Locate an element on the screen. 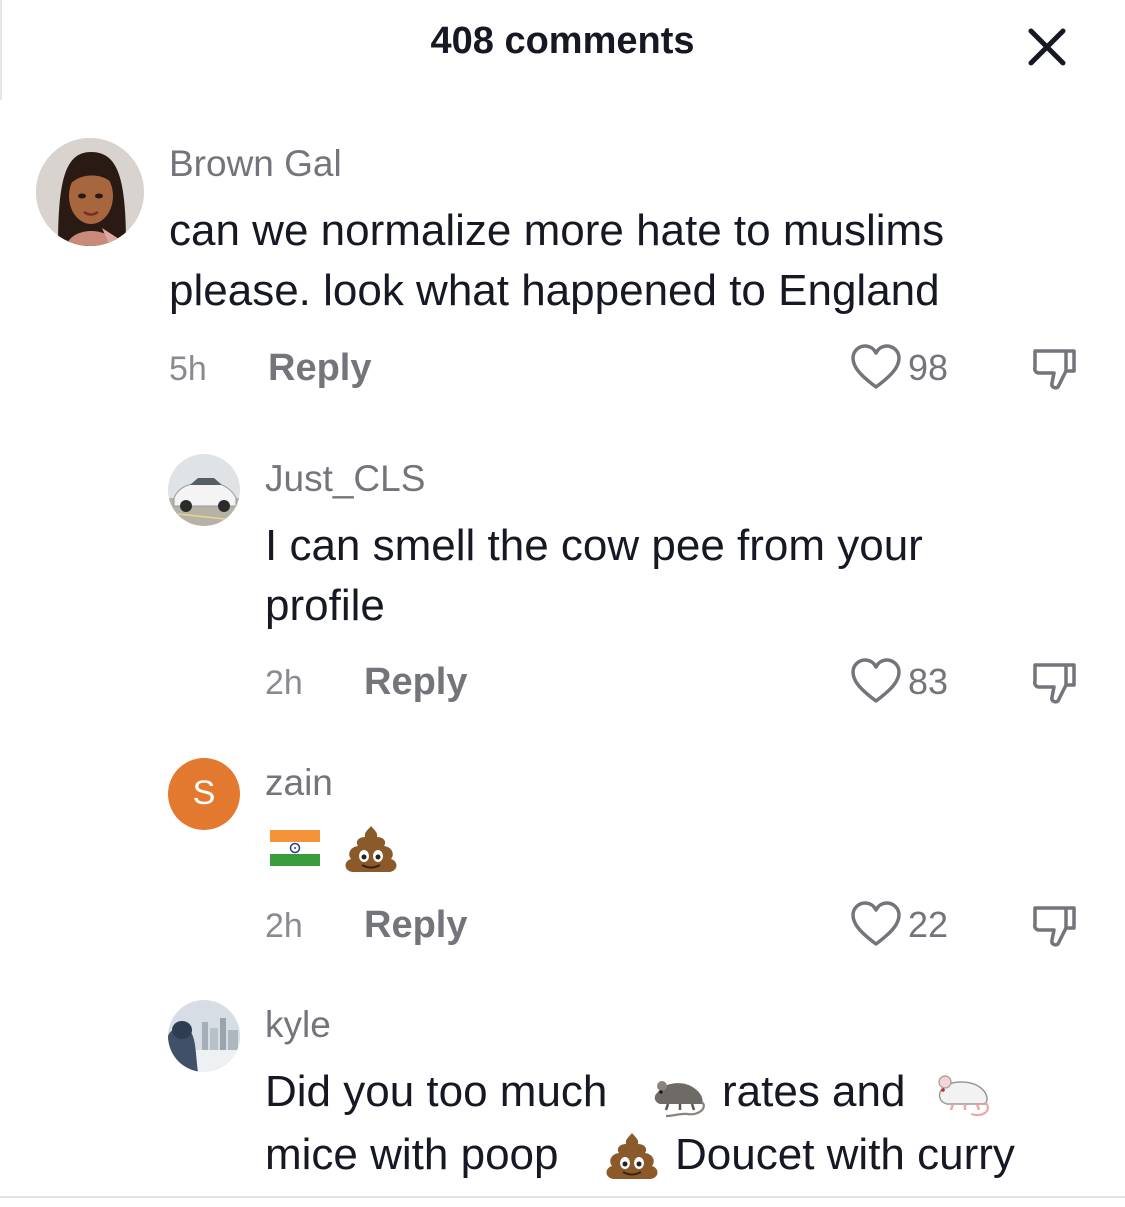 The height and width of the screenshot is (1207, 1125). comment-text-segment: mice with poop is located at coordinates (412, 1154).